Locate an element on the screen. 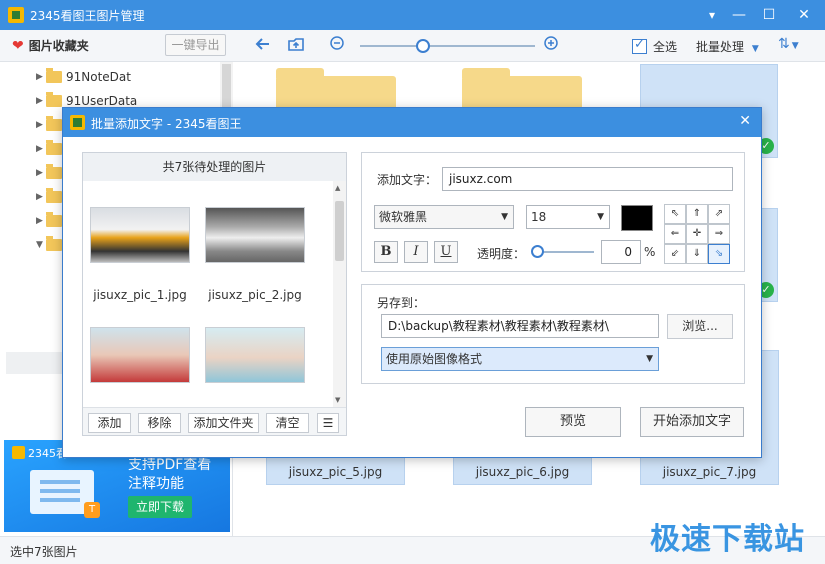 This screenshot has height=564, width=825. select-all-label: 全选 is located at coordinates (665, 47).